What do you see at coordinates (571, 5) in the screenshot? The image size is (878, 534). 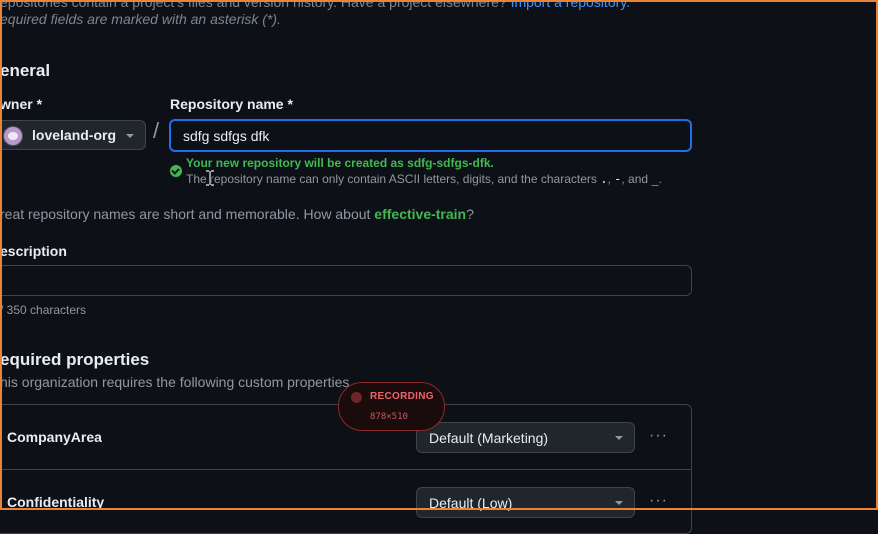 I see `import-repository-link: Import a repository.` at bounding box center [571, 5].